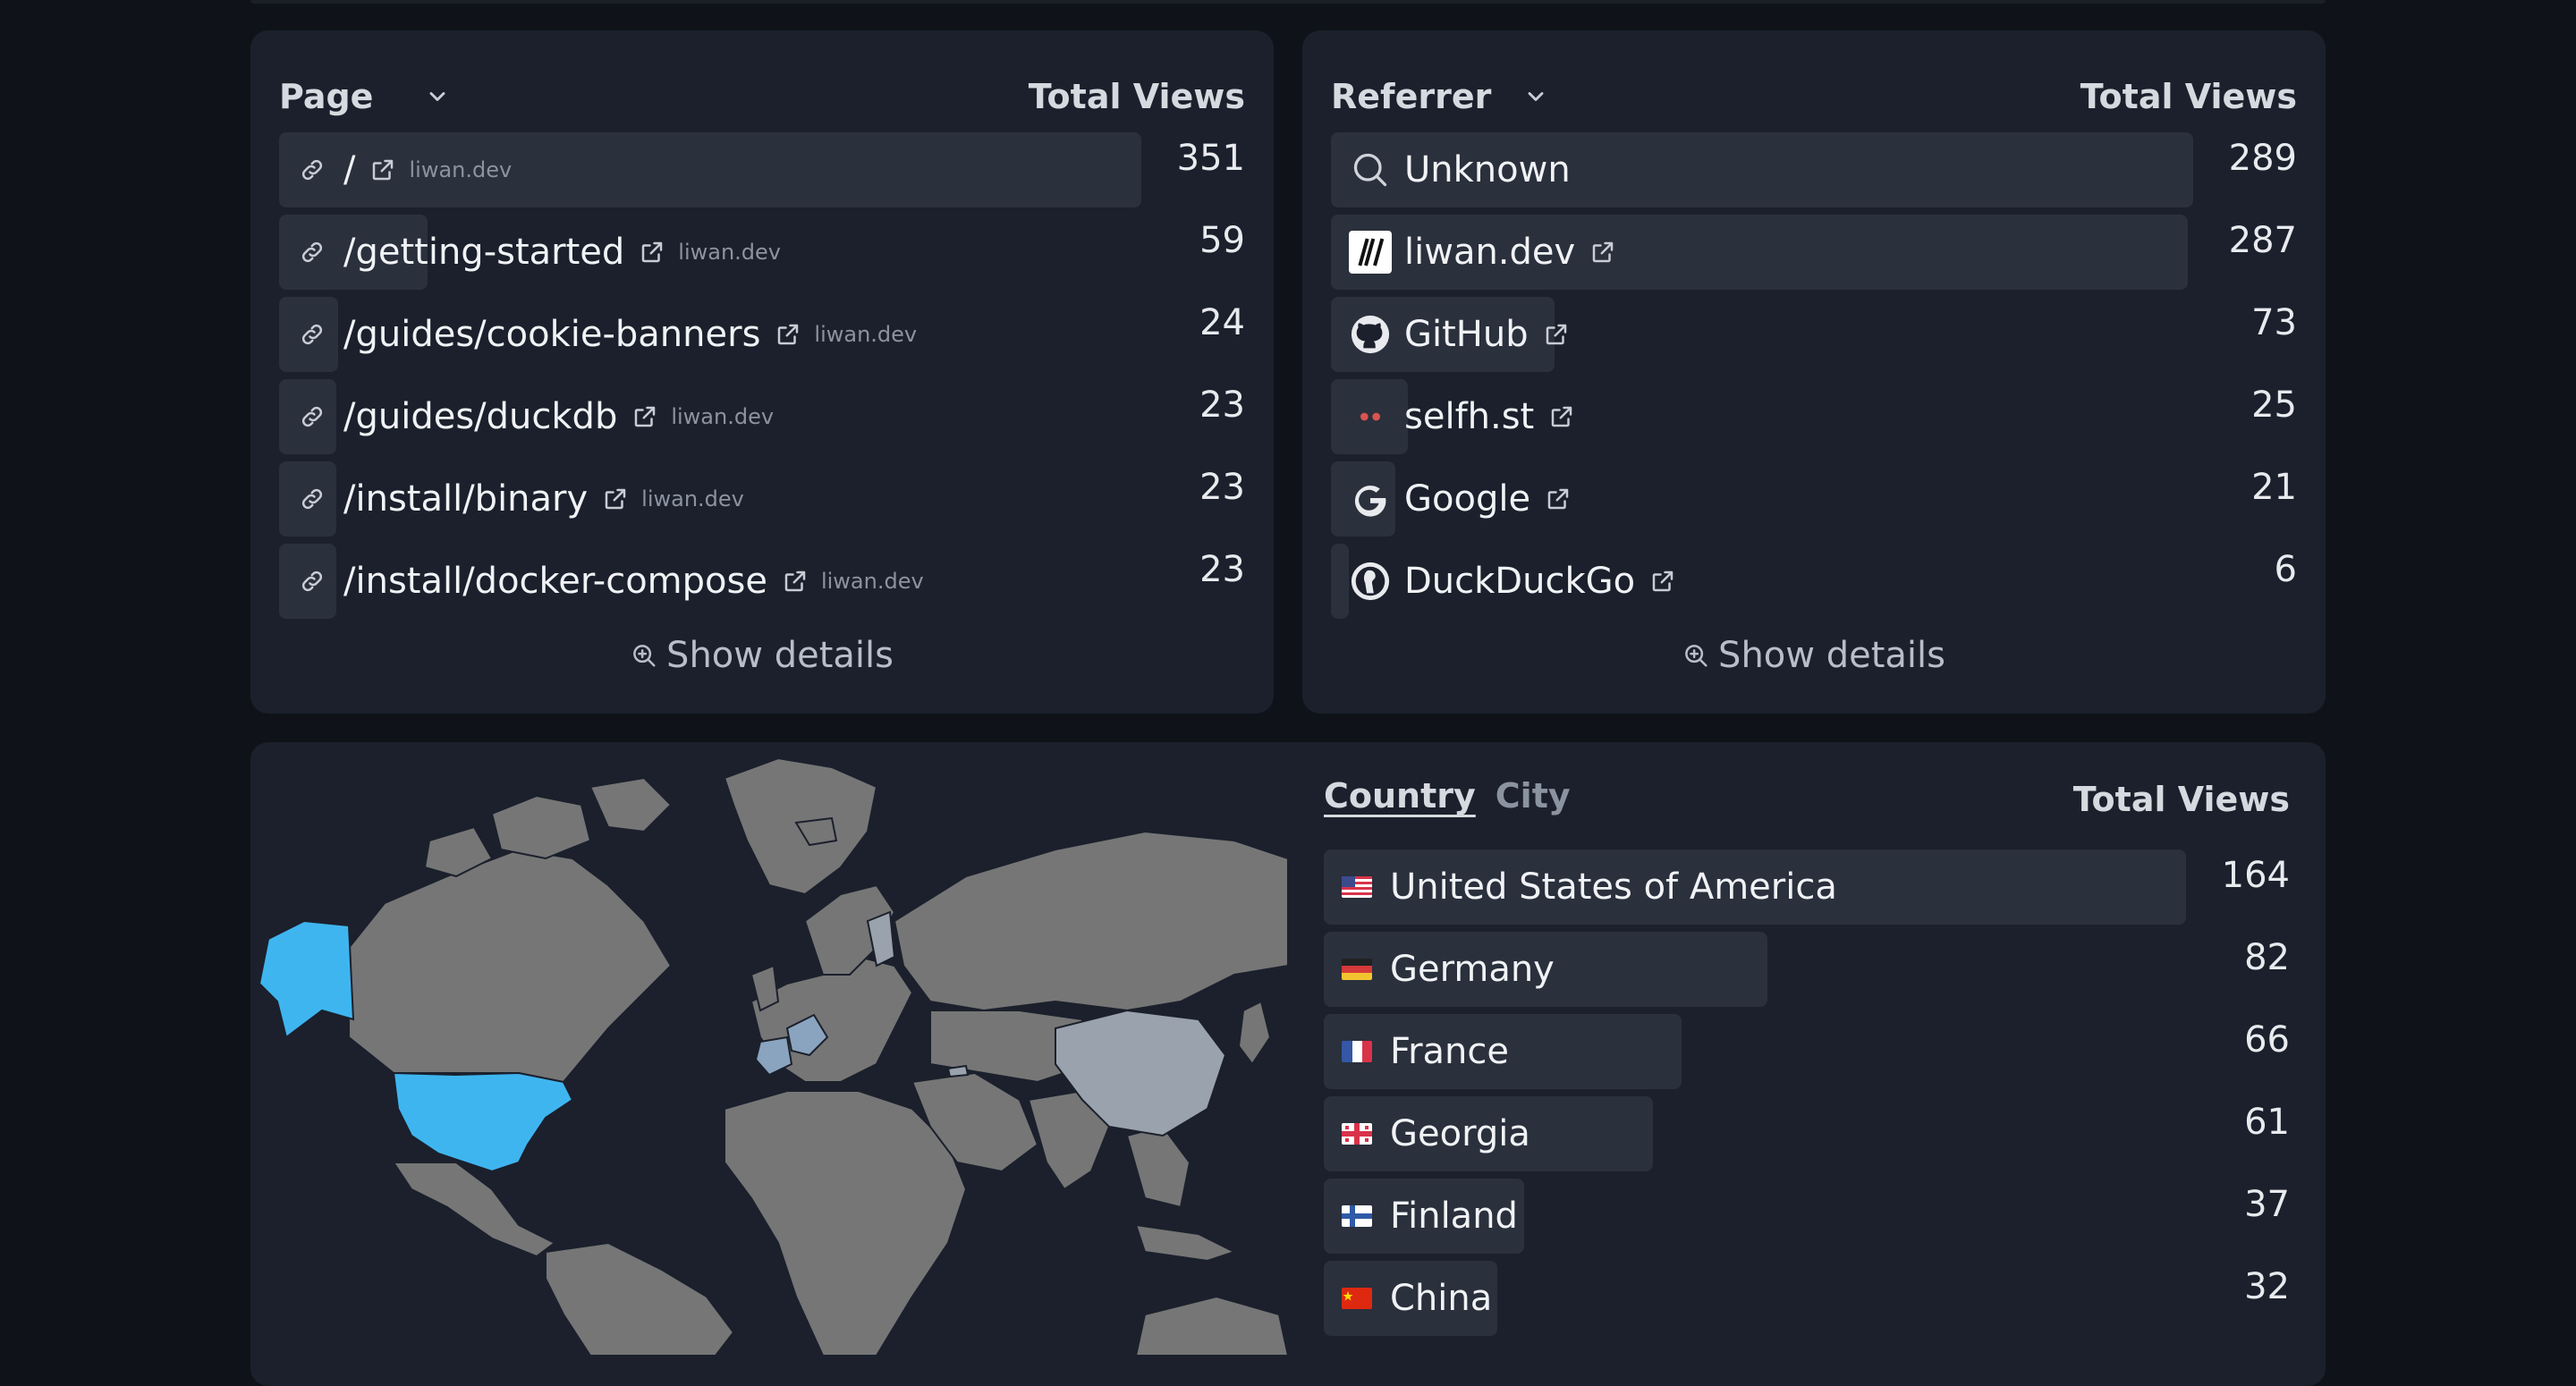  I want to click on referrer-dimension-select: Referrer, so click(1439, 96).